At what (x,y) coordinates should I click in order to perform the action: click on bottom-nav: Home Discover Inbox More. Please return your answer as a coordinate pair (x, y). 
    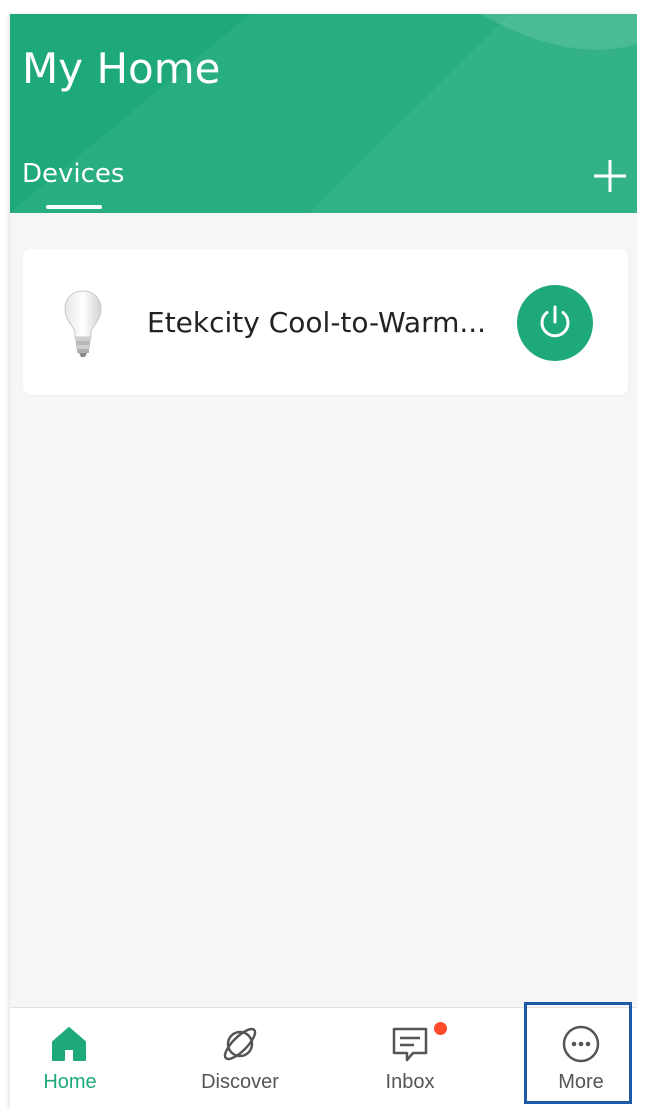
    Looking at the image, I should click on (323, 1055).